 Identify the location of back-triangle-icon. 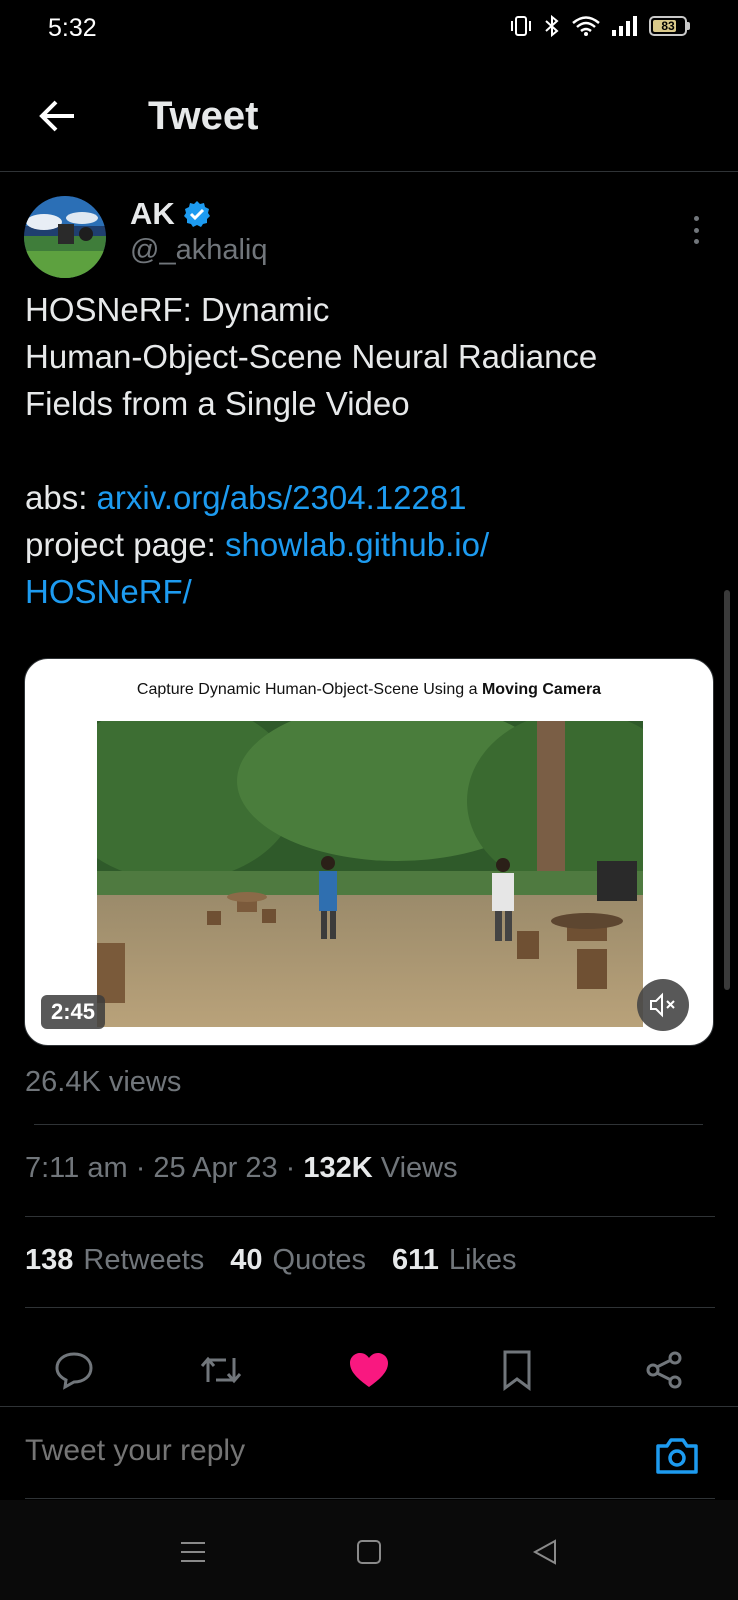
(544, 1552).